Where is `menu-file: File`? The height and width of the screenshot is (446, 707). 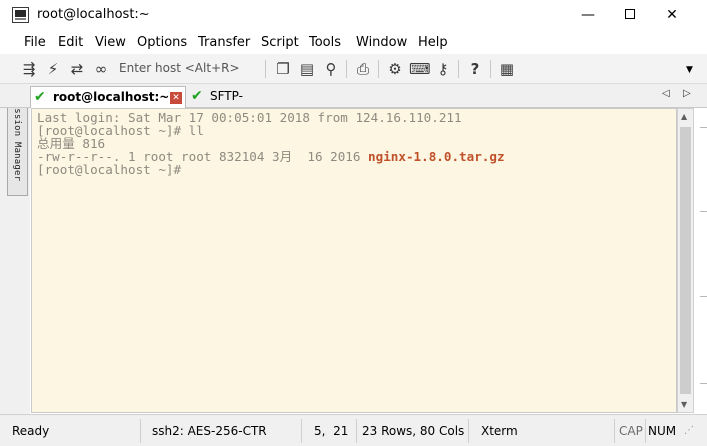 menu-file: File is located at coordinates (35, 42).